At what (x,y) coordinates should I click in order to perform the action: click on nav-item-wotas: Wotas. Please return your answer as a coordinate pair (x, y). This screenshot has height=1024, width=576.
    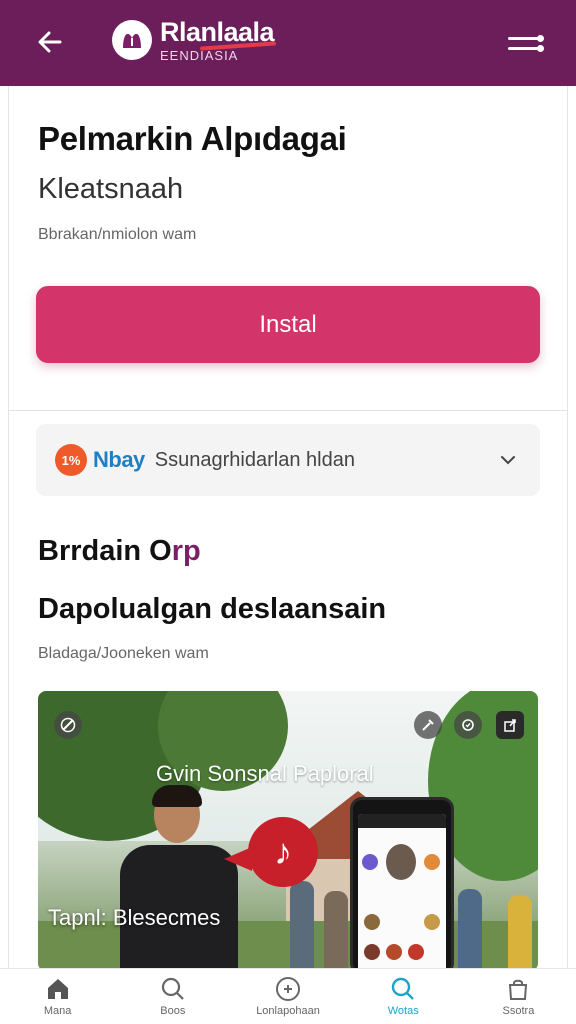
    Looking at the image, I should click on (403, 996).